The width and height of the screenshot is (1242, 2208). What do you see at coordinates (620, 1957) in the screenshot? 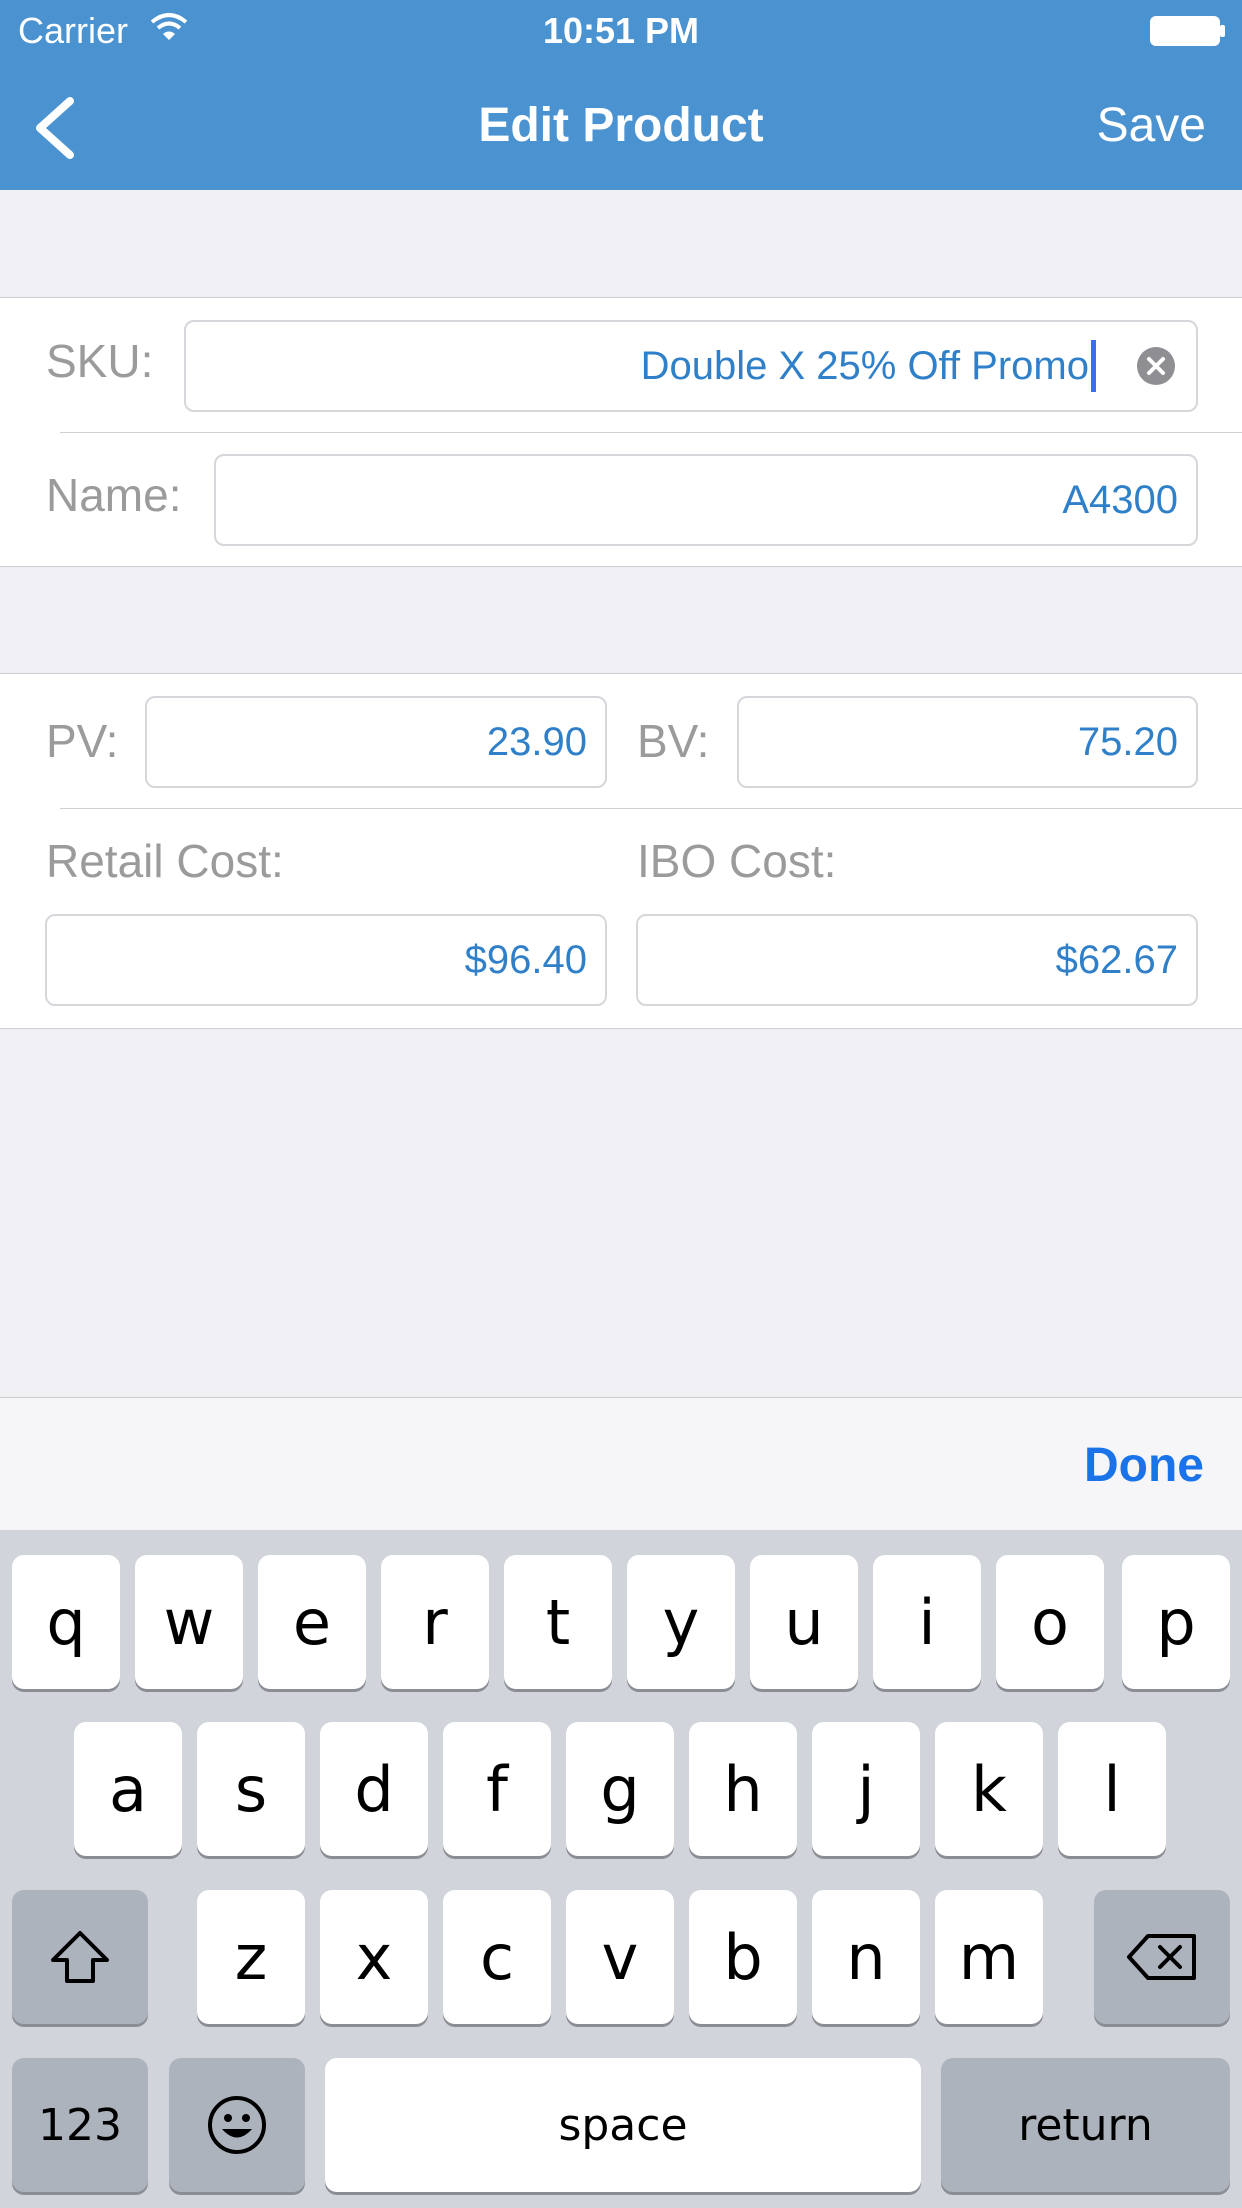
I see `key: v` at bounding box center [620, 1957].